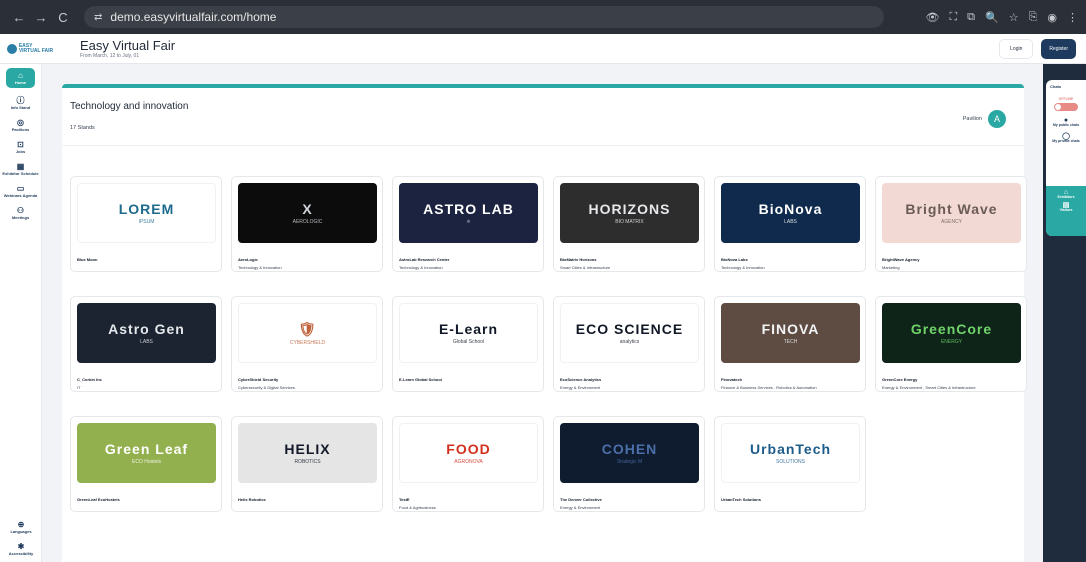  What do you see at coordinates (932, 17) in the screenshot?
I see `browser-toolbar-icon: 👁` at bounding box center [932, 17].